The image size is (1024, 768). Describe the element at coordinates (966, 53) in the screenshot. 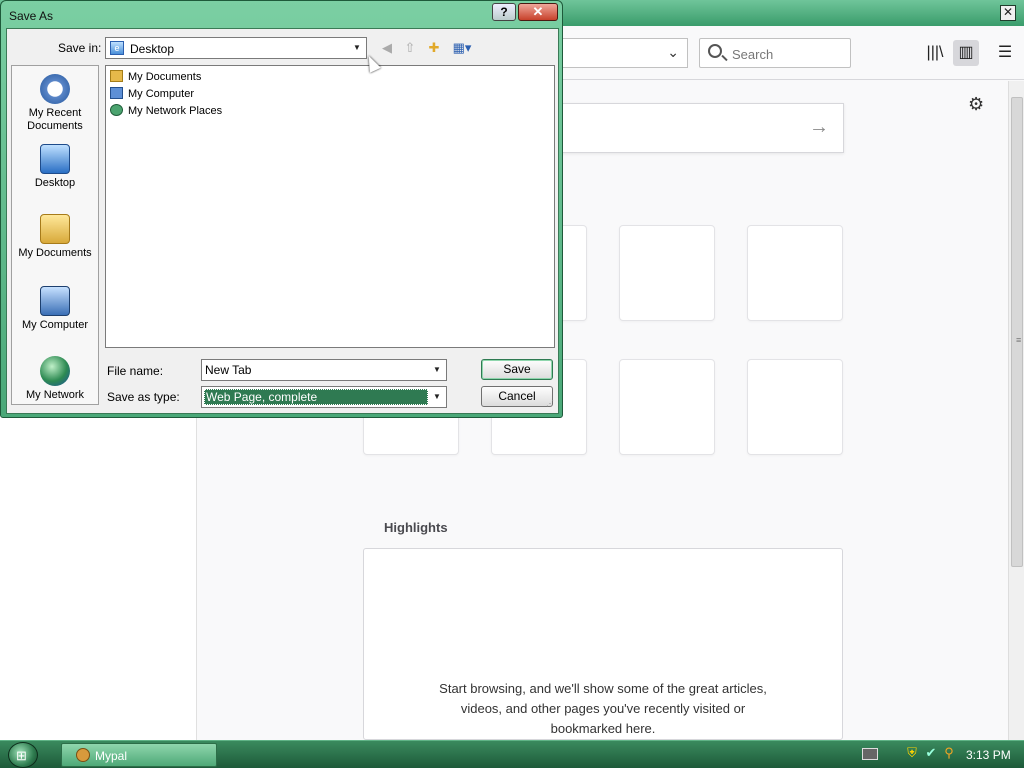

I see `sidebar-toggle-icon: ▥` at that location.